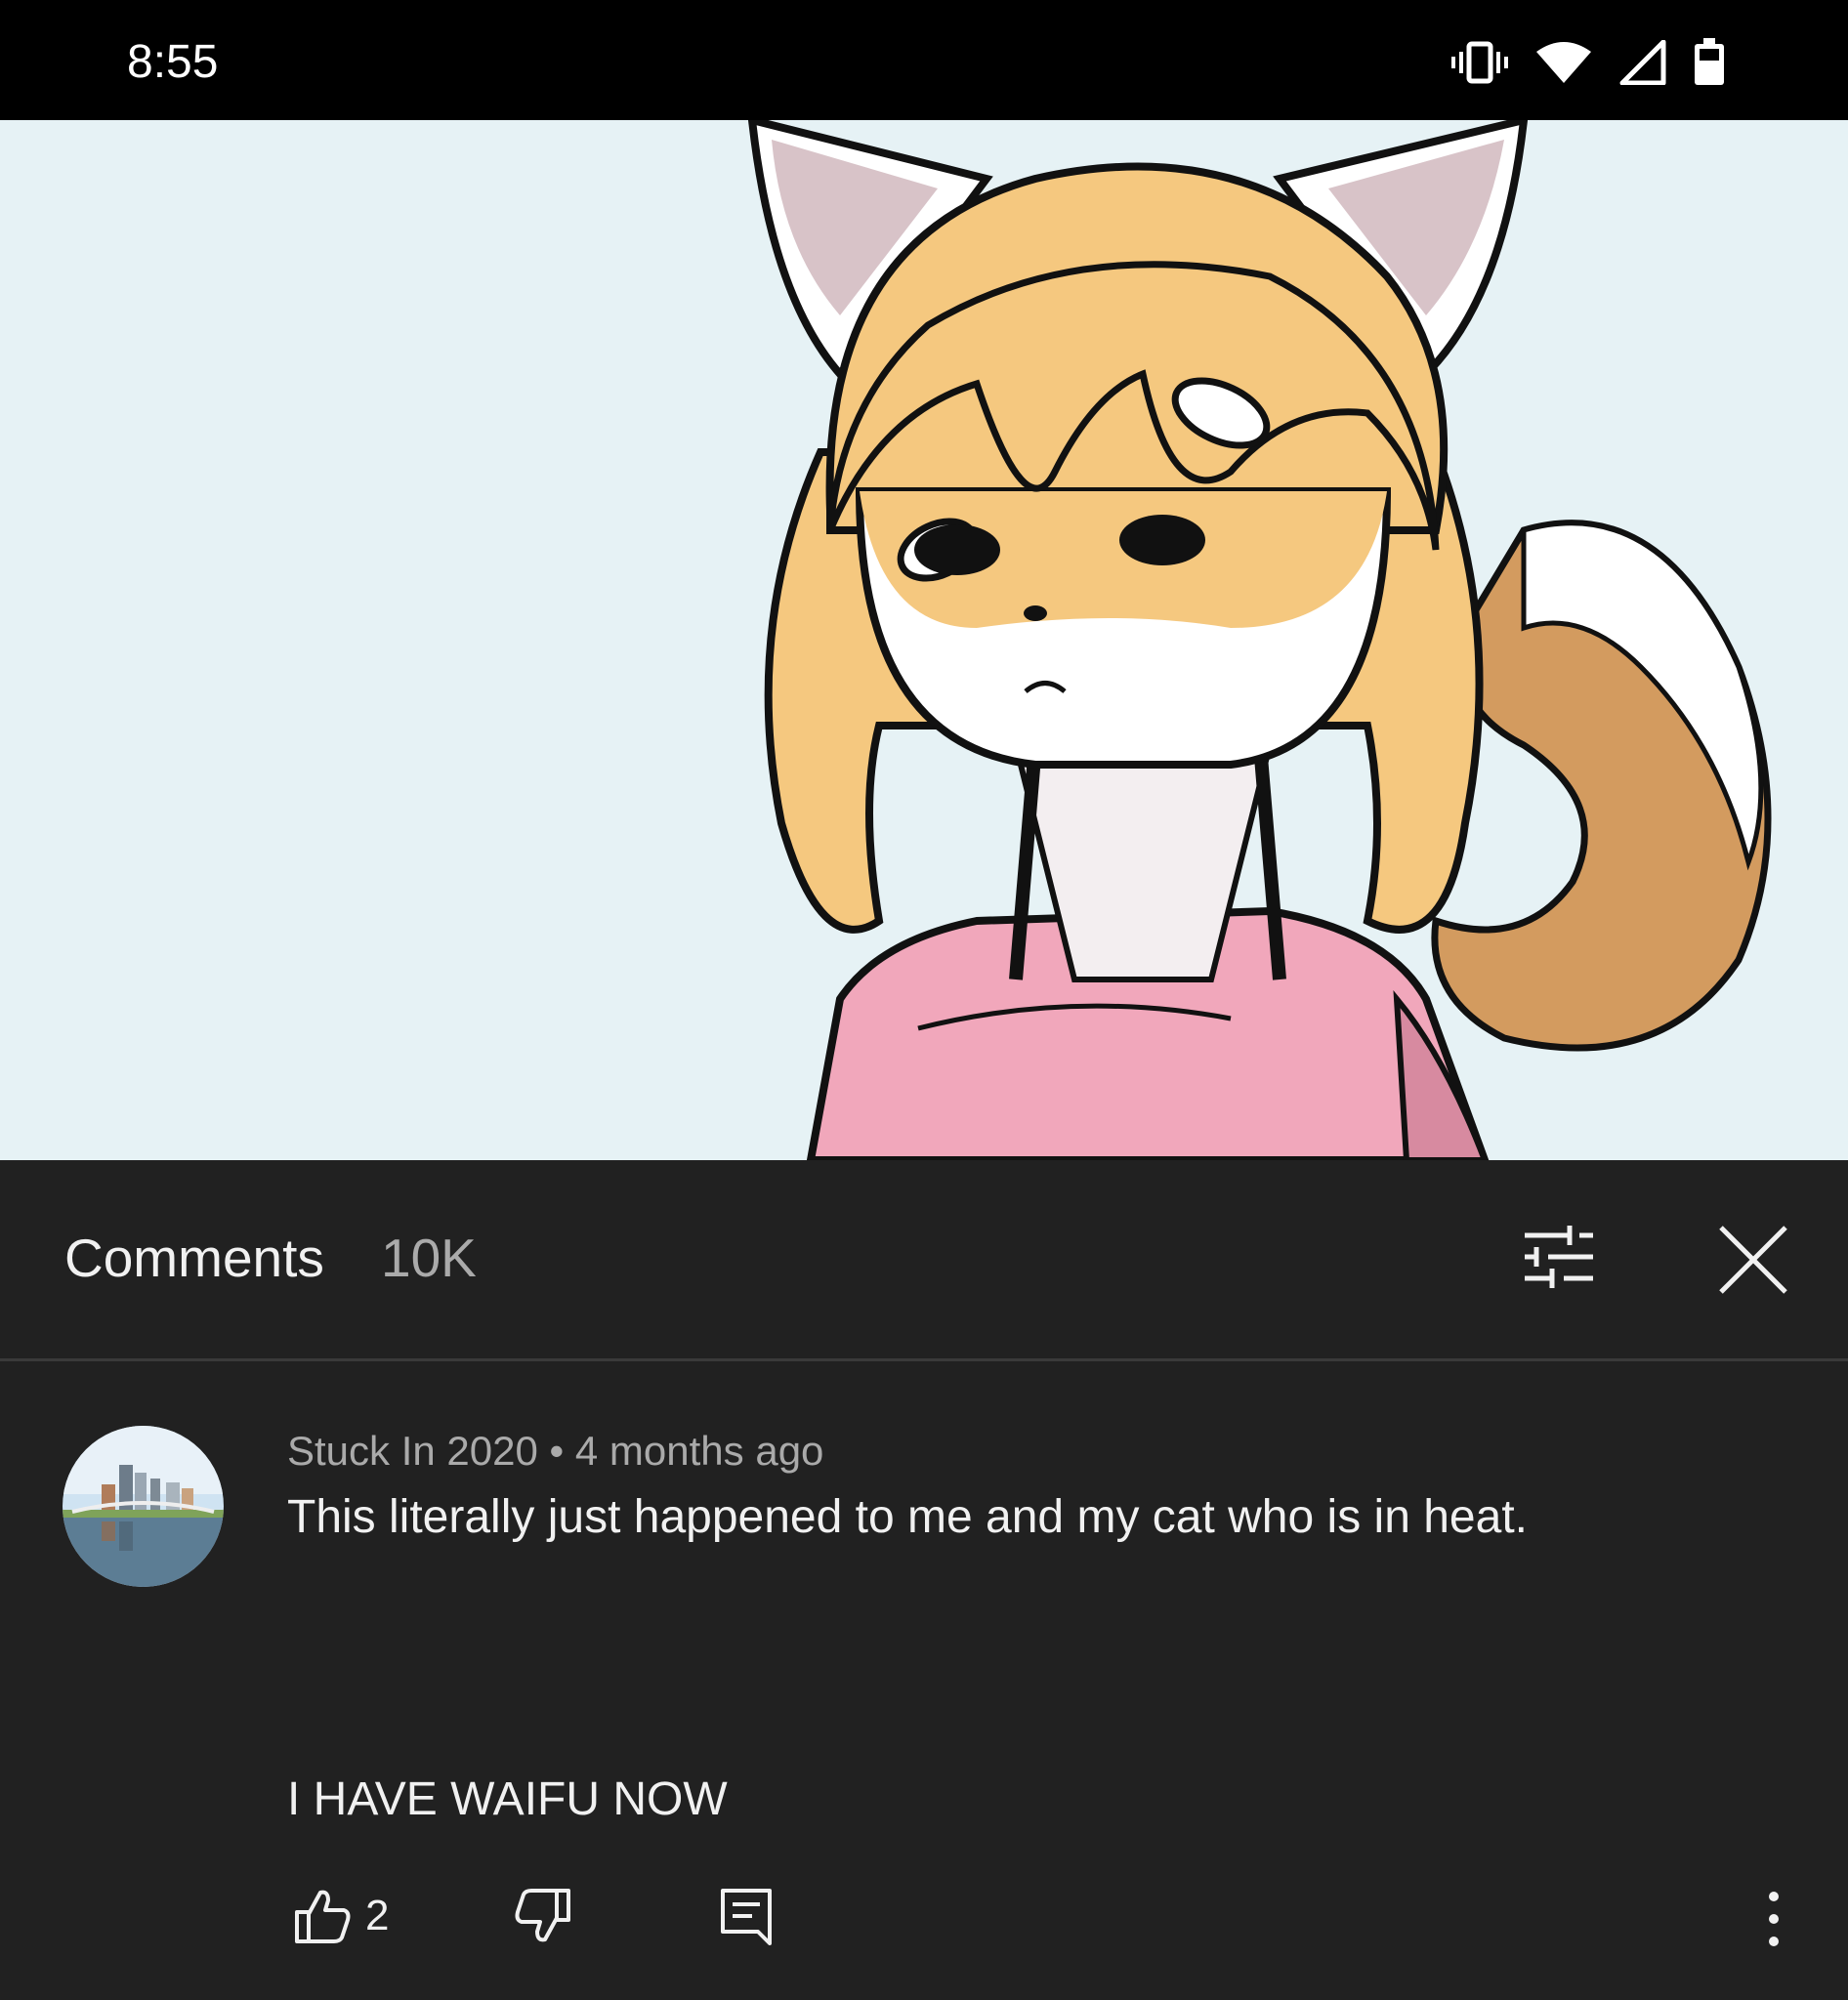 This screenshot has height=2000, width=1848. Describe the element at coordinates (924, 1924) in the screenshot. I see `comment-actions: 2` at that location.